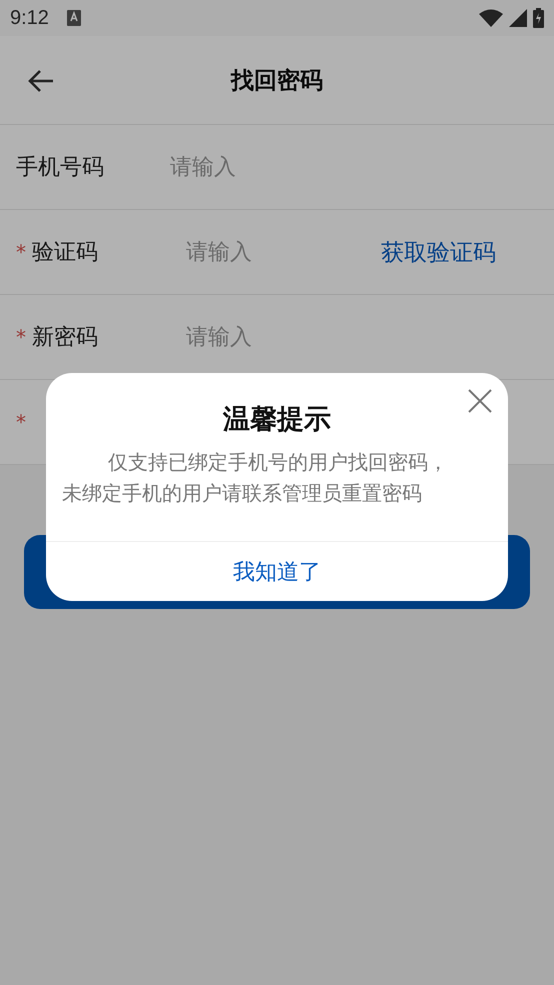  Describe the element at coordinates (73, 18) in the screenshot. I see `keyboard-notification-icon` at that location.